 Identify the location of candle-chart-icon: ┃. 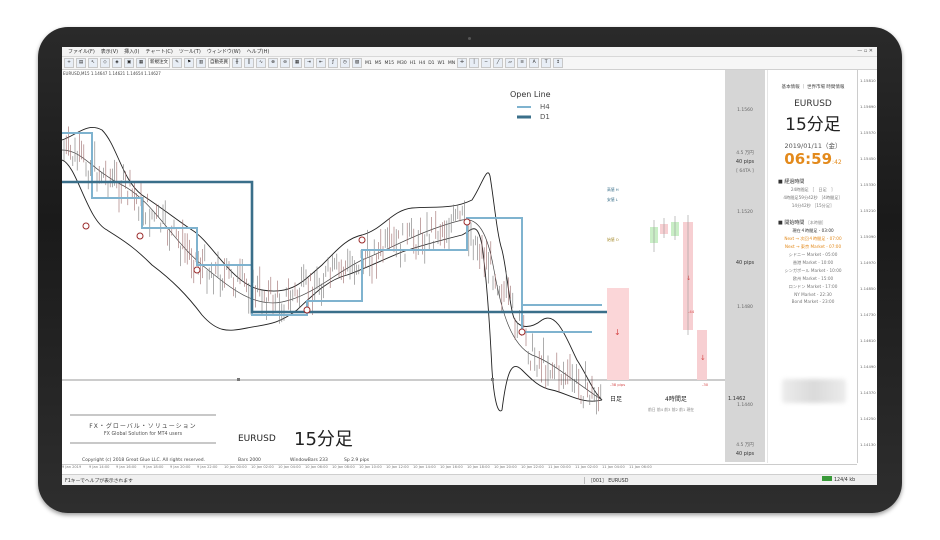
(249, 63).